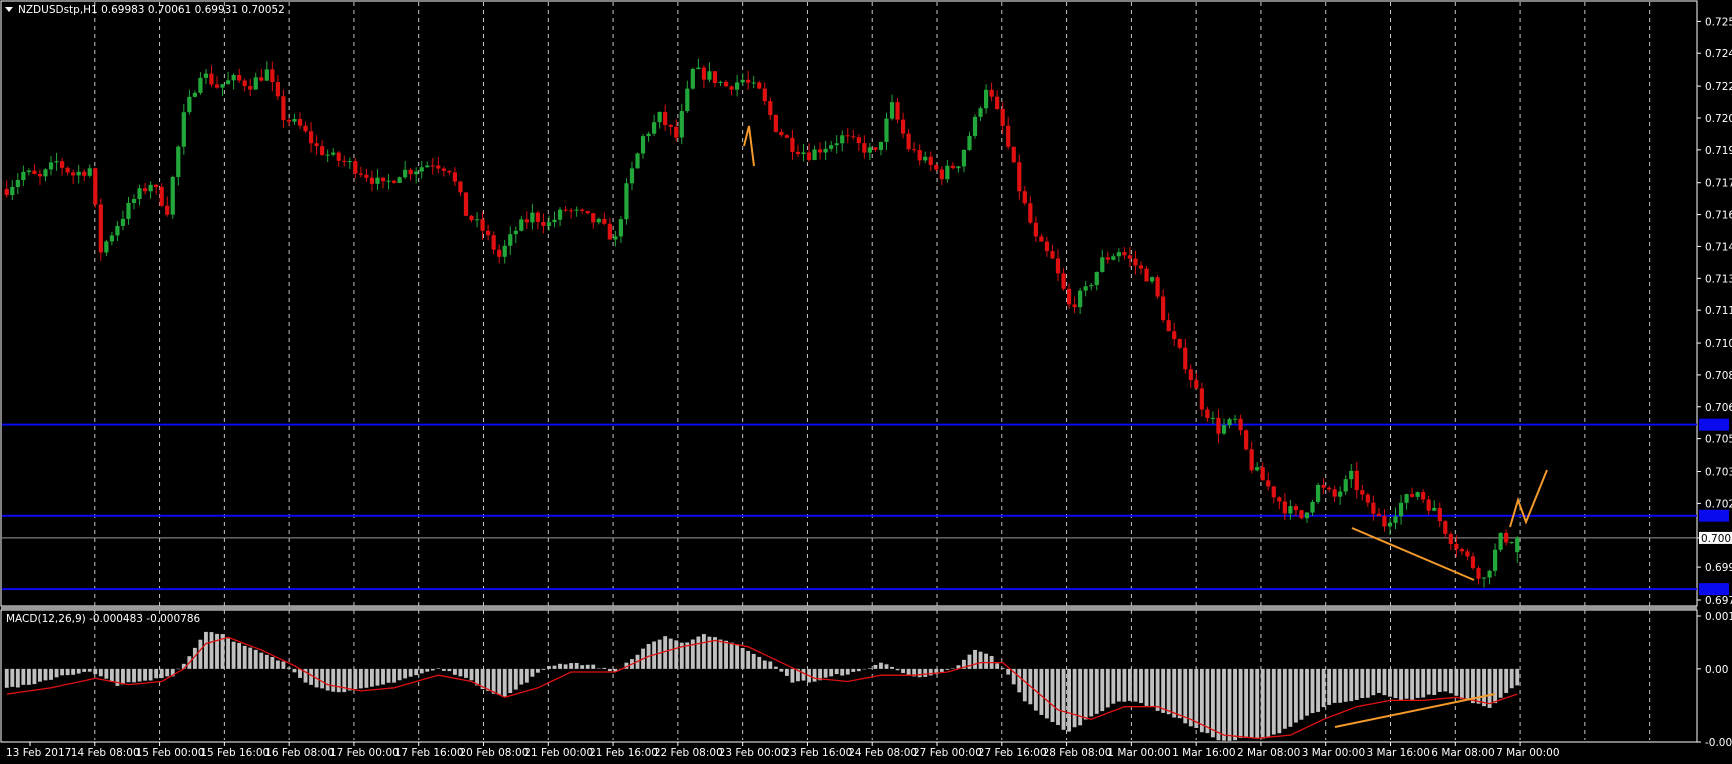  I want to click on x-tick-label: 27 Feb 16:00, so click(1012, 753).